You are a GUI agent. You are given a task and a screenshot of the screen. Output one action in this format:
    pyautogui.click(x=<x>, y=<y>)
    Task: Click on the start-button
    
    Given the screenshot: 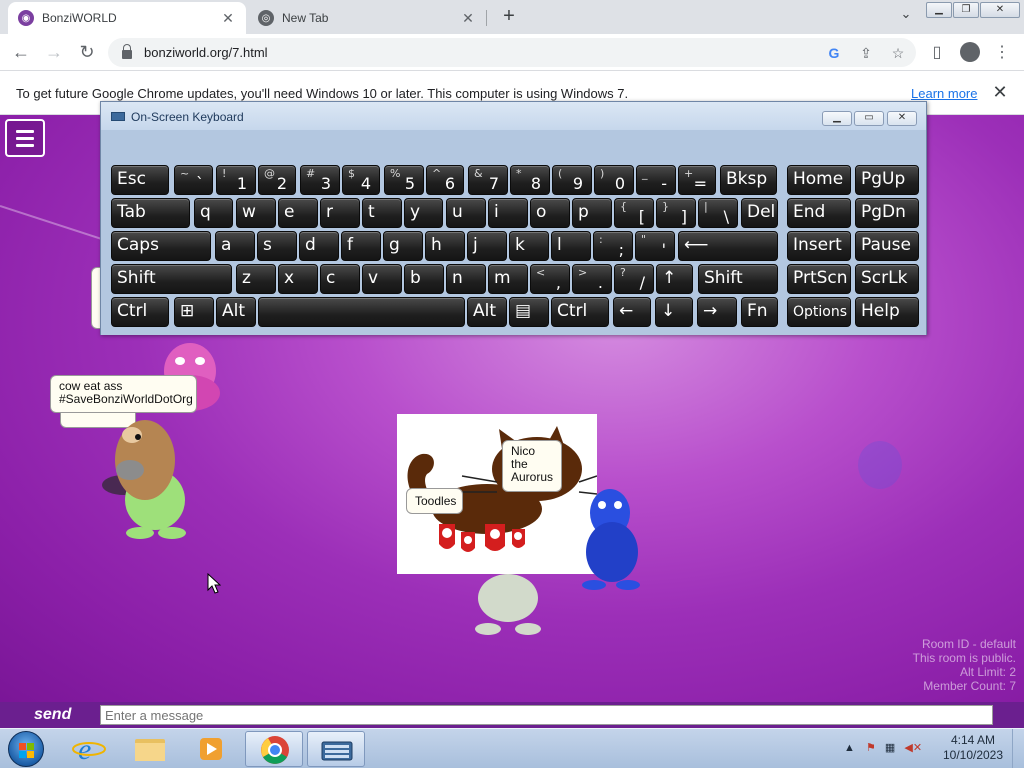 What is the action you would take?
    pyautogui.click(x=26, y=749)
    